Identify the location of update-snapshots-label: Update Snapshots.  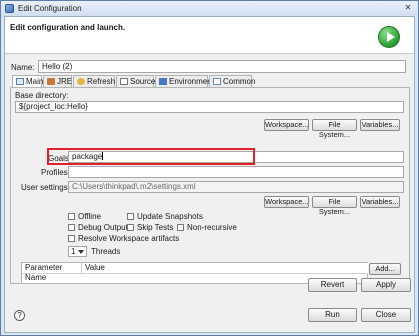
(170, 216).